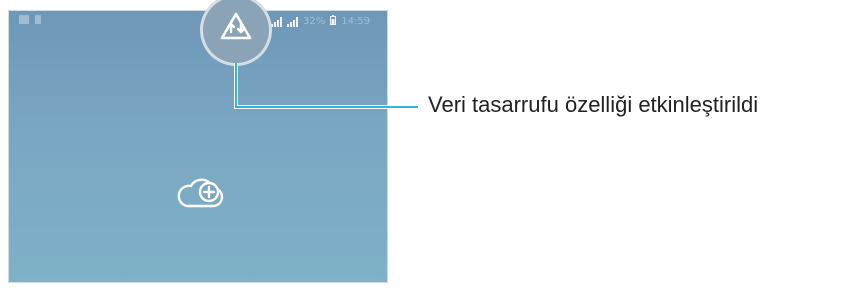 The image size is (842, 291). Describe the element at coordinates (30, 19) in the screenshot. I see `status-bar-left-icons` at that location.